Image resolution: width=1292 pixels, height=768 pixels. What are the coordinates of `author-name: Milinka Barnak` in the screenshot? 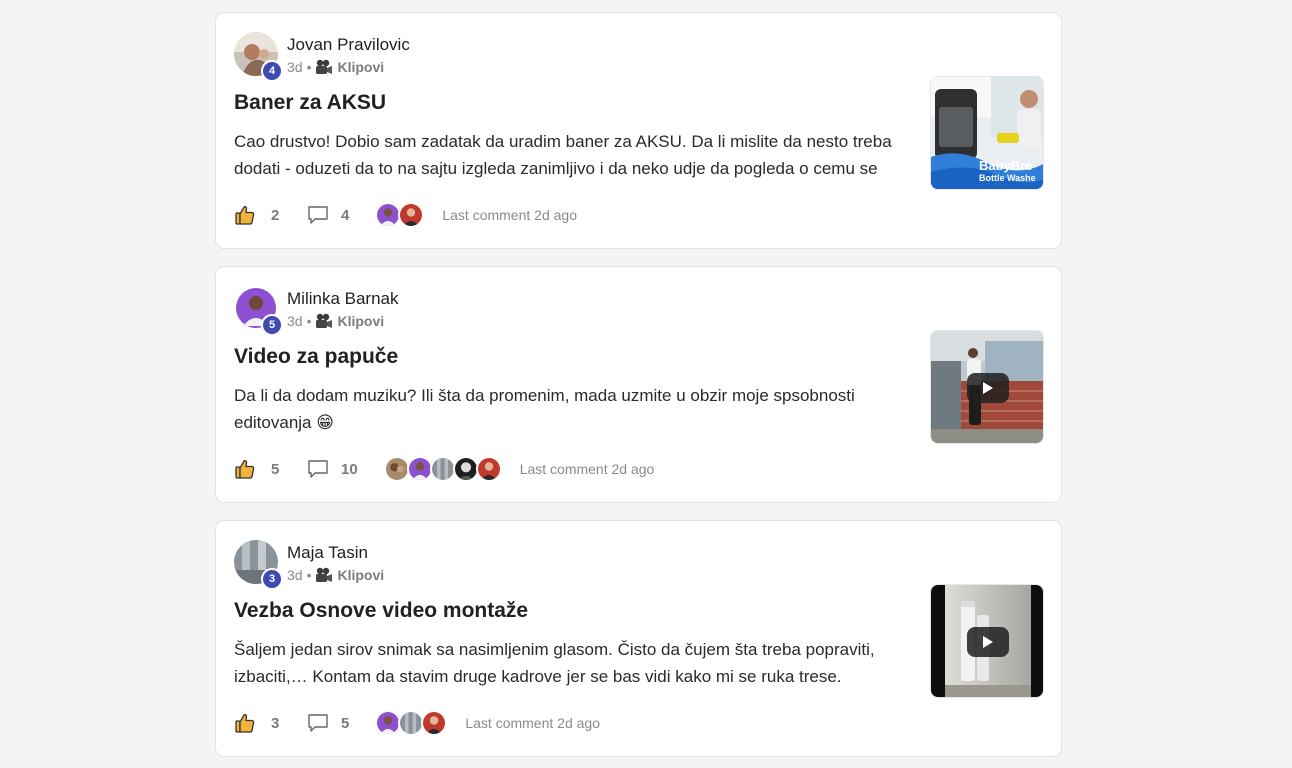 It's located at (343, 299).